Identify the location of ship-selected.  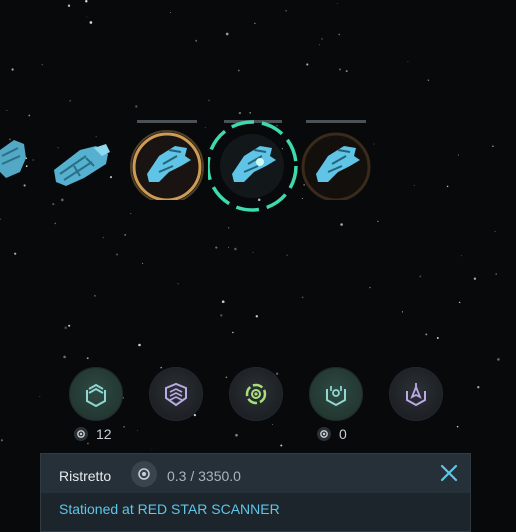
(255, 166).